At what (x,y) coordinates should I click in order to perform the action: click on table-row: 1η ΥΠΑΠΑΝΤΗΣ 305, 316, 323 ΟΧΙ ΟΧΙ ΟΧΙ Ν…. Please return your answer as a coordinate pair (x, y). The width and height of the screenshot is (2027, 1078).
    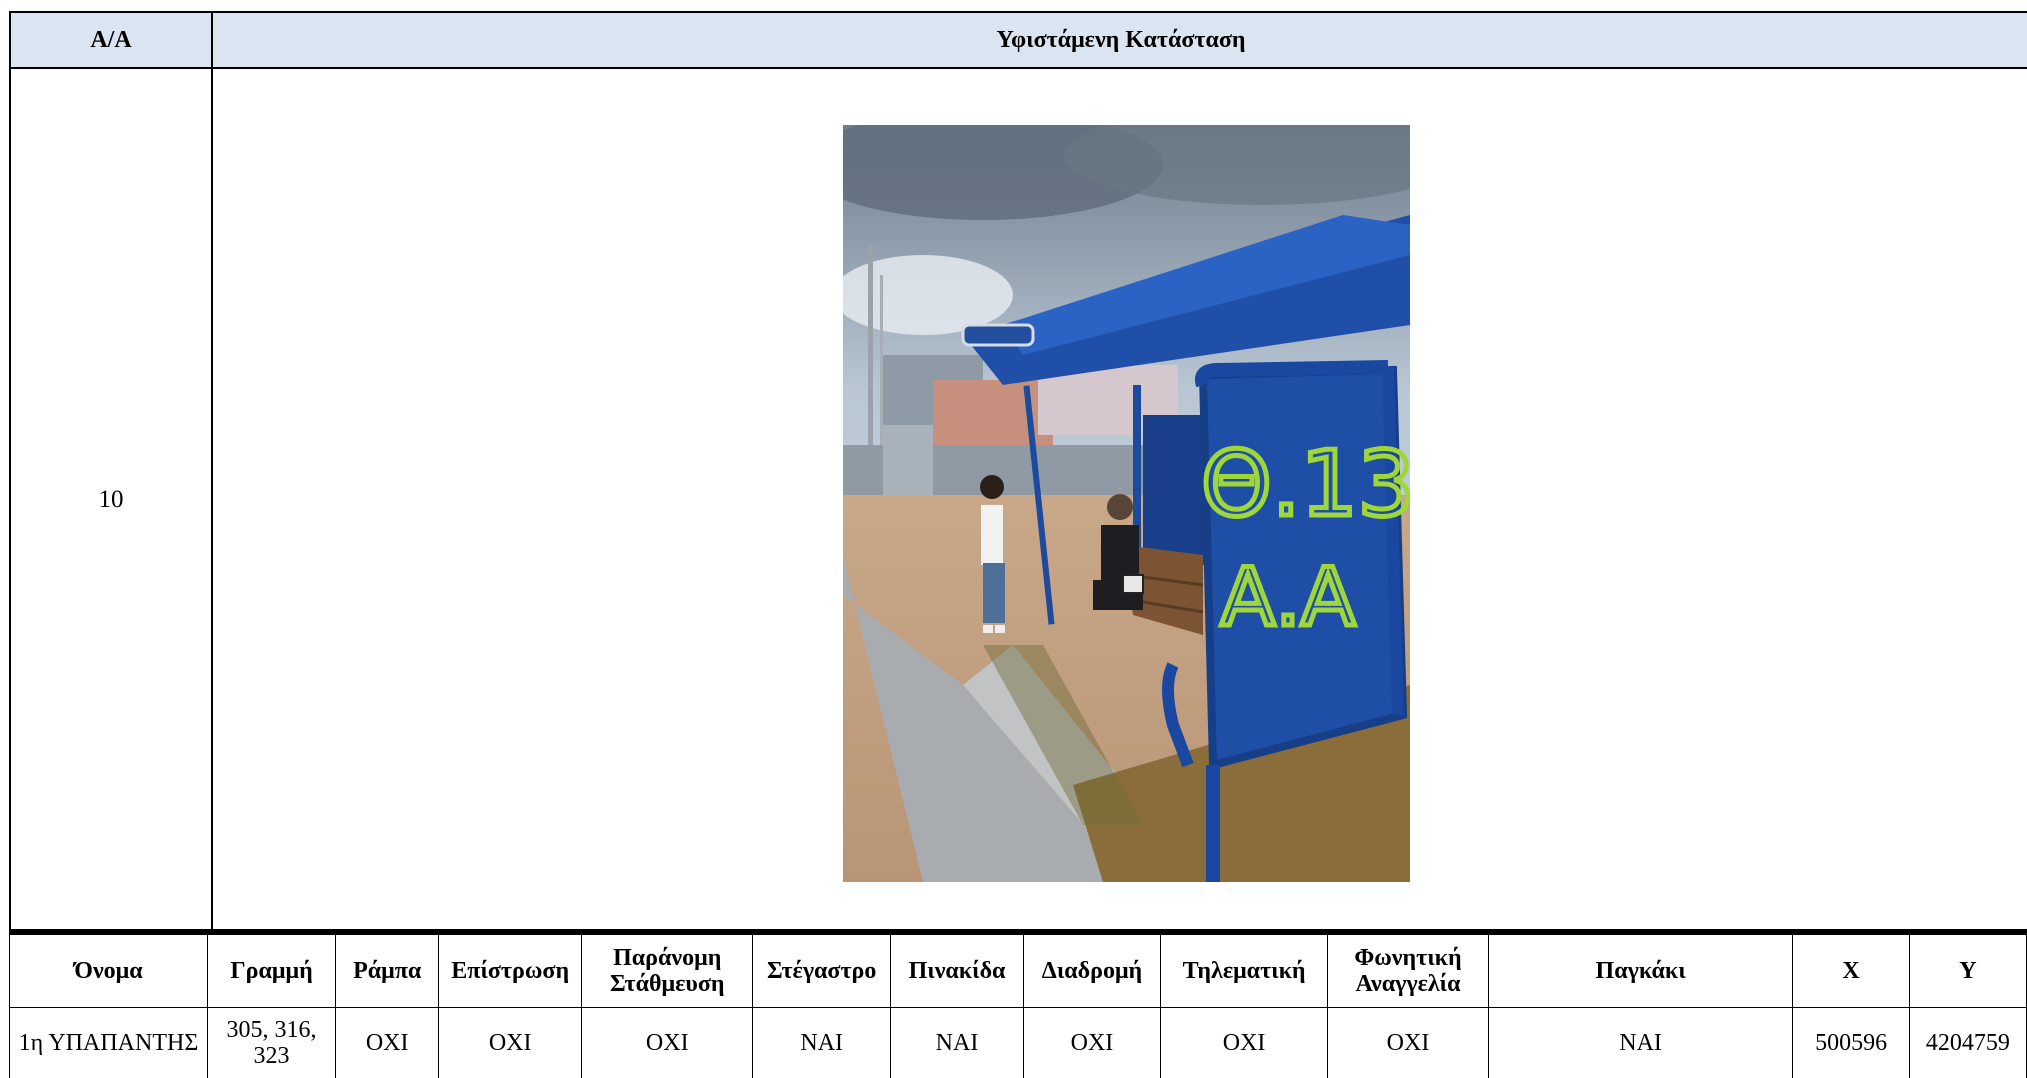
    Looking at the image, I should click on (1018, 1043).